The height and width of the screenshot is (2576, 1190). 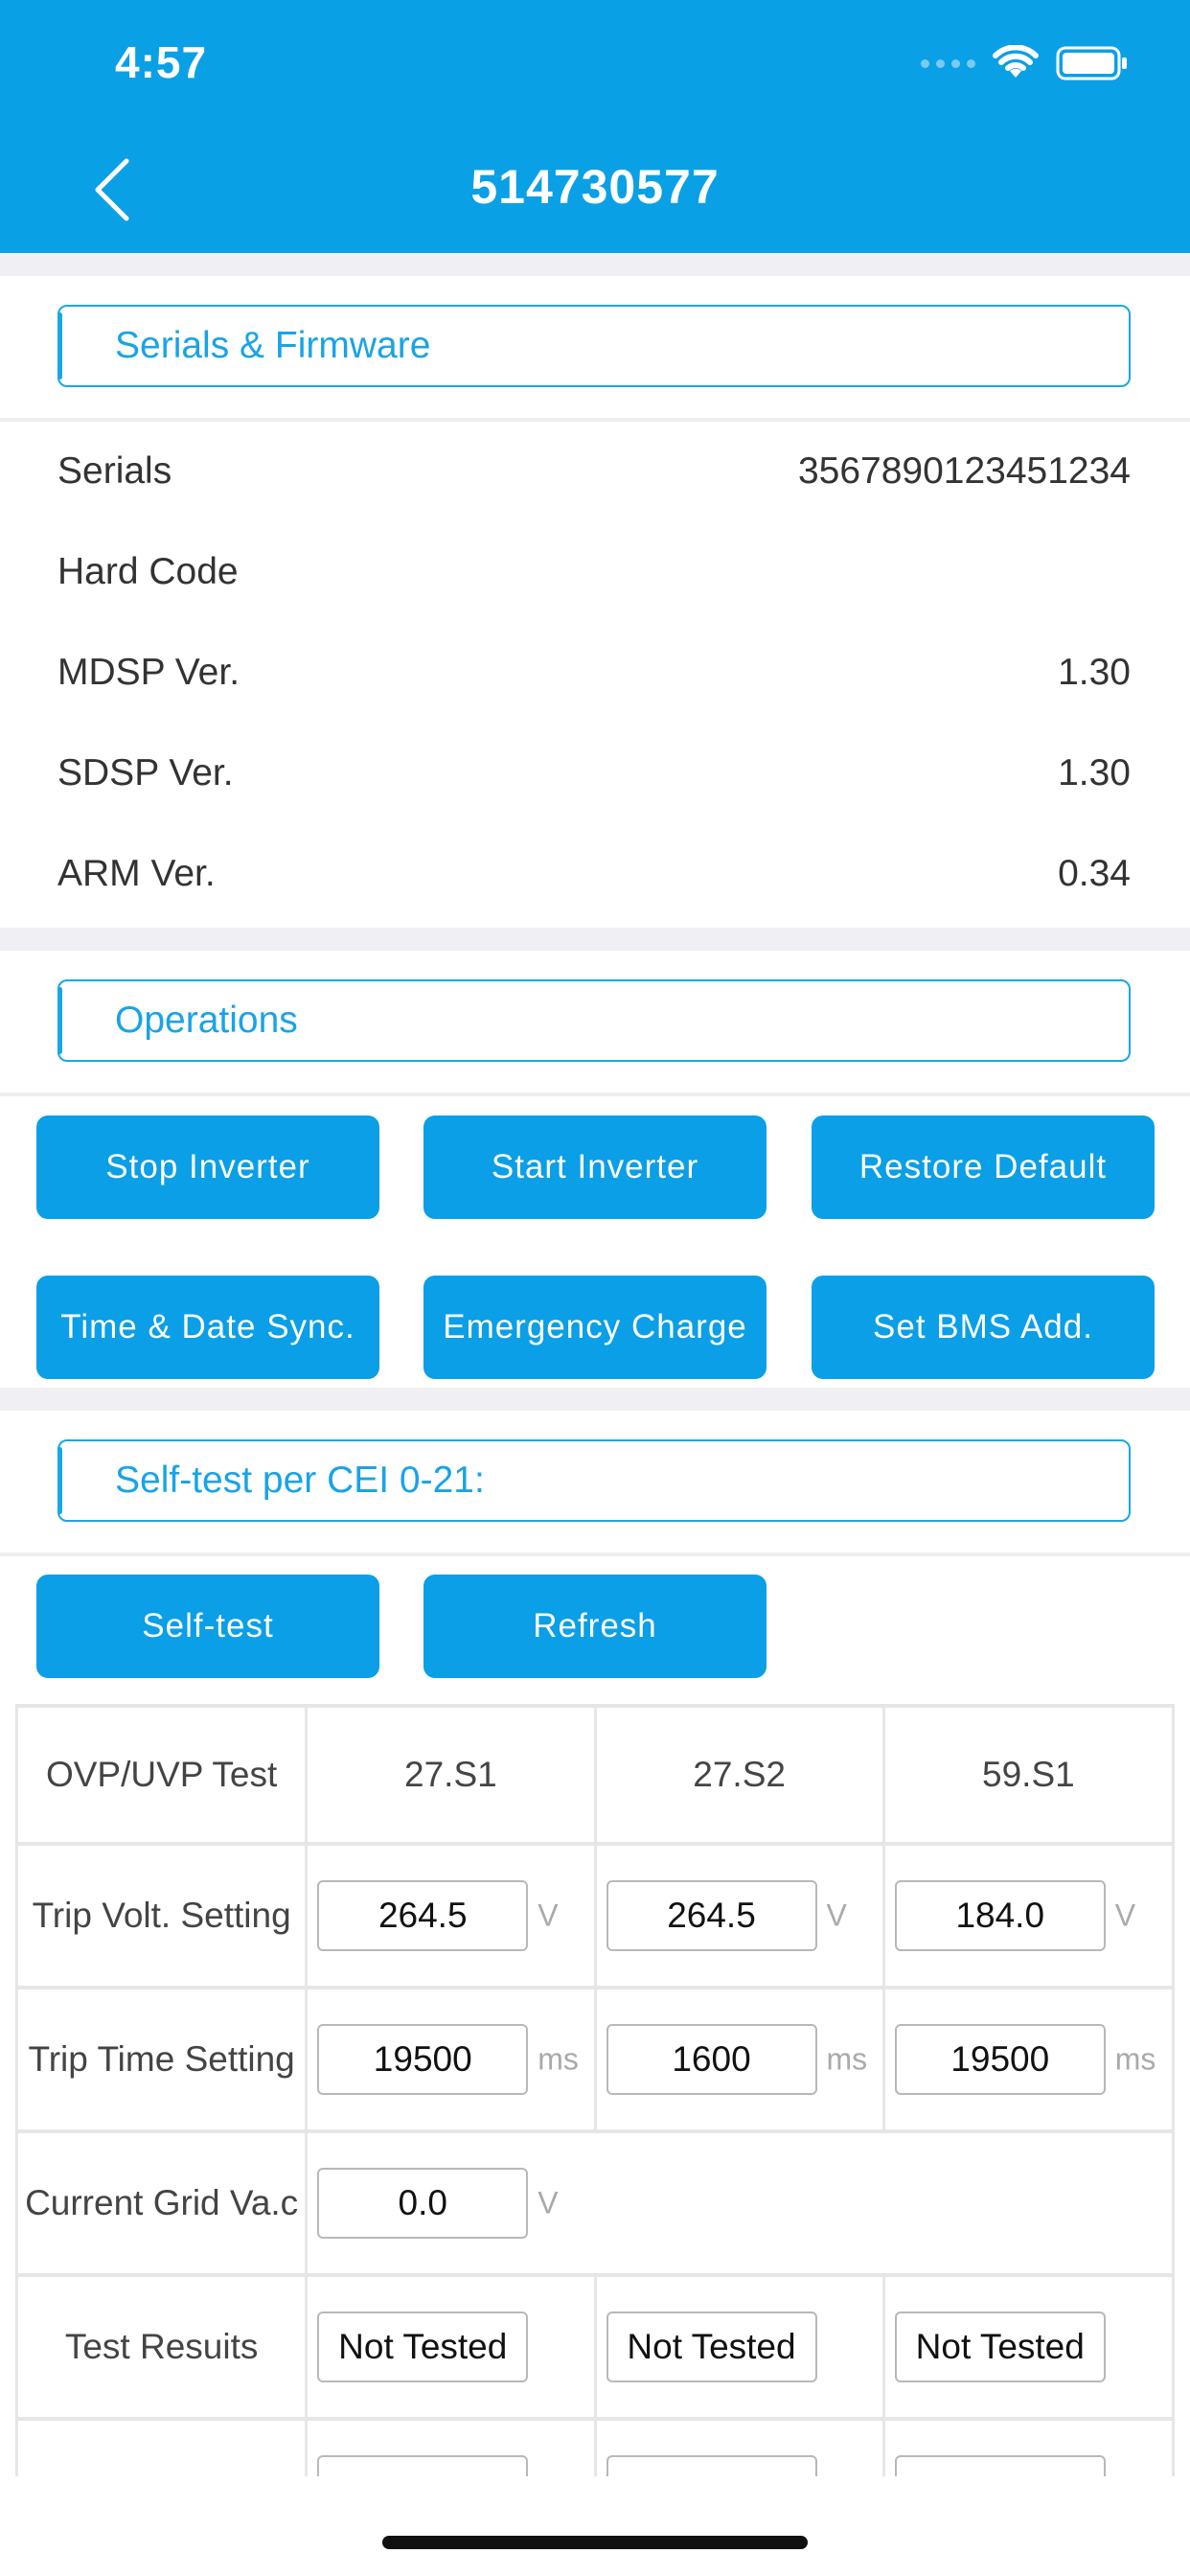 I want to click on trip-volt-input-59s1: 184.0, so click(x=1000, y=1915).